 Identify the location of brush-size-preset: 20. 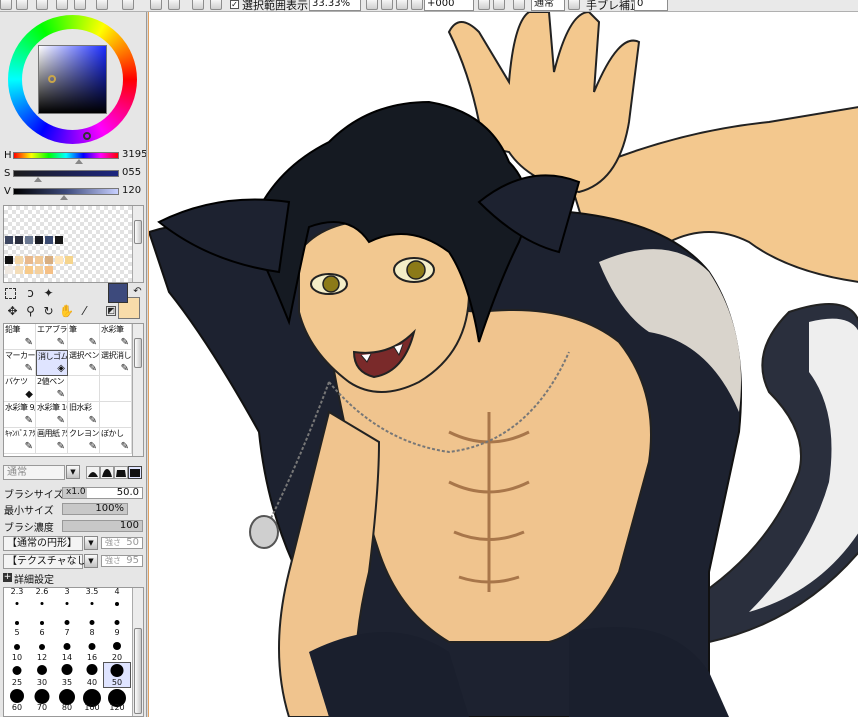
(117, 650).